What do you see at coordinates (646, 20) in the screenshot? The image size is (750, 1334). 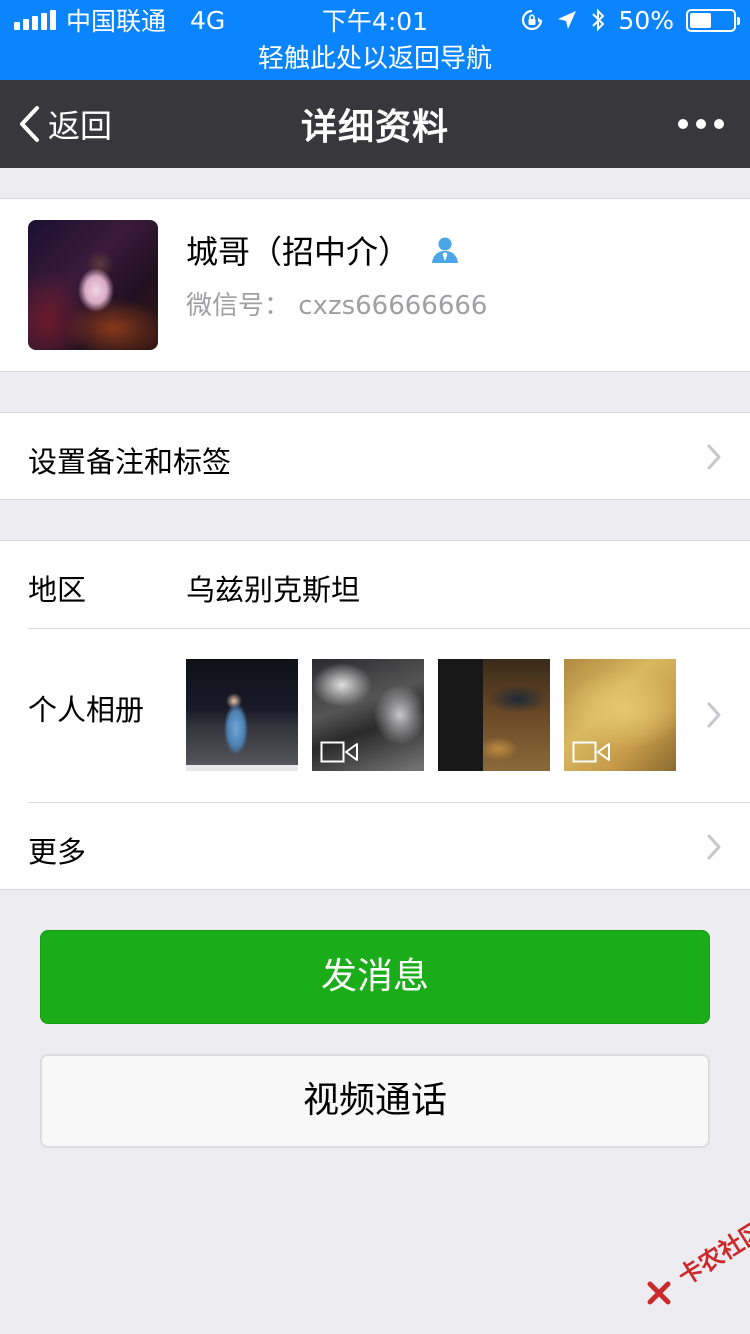 I see `battery-percent: 50%` at bounding box center [646, 20].